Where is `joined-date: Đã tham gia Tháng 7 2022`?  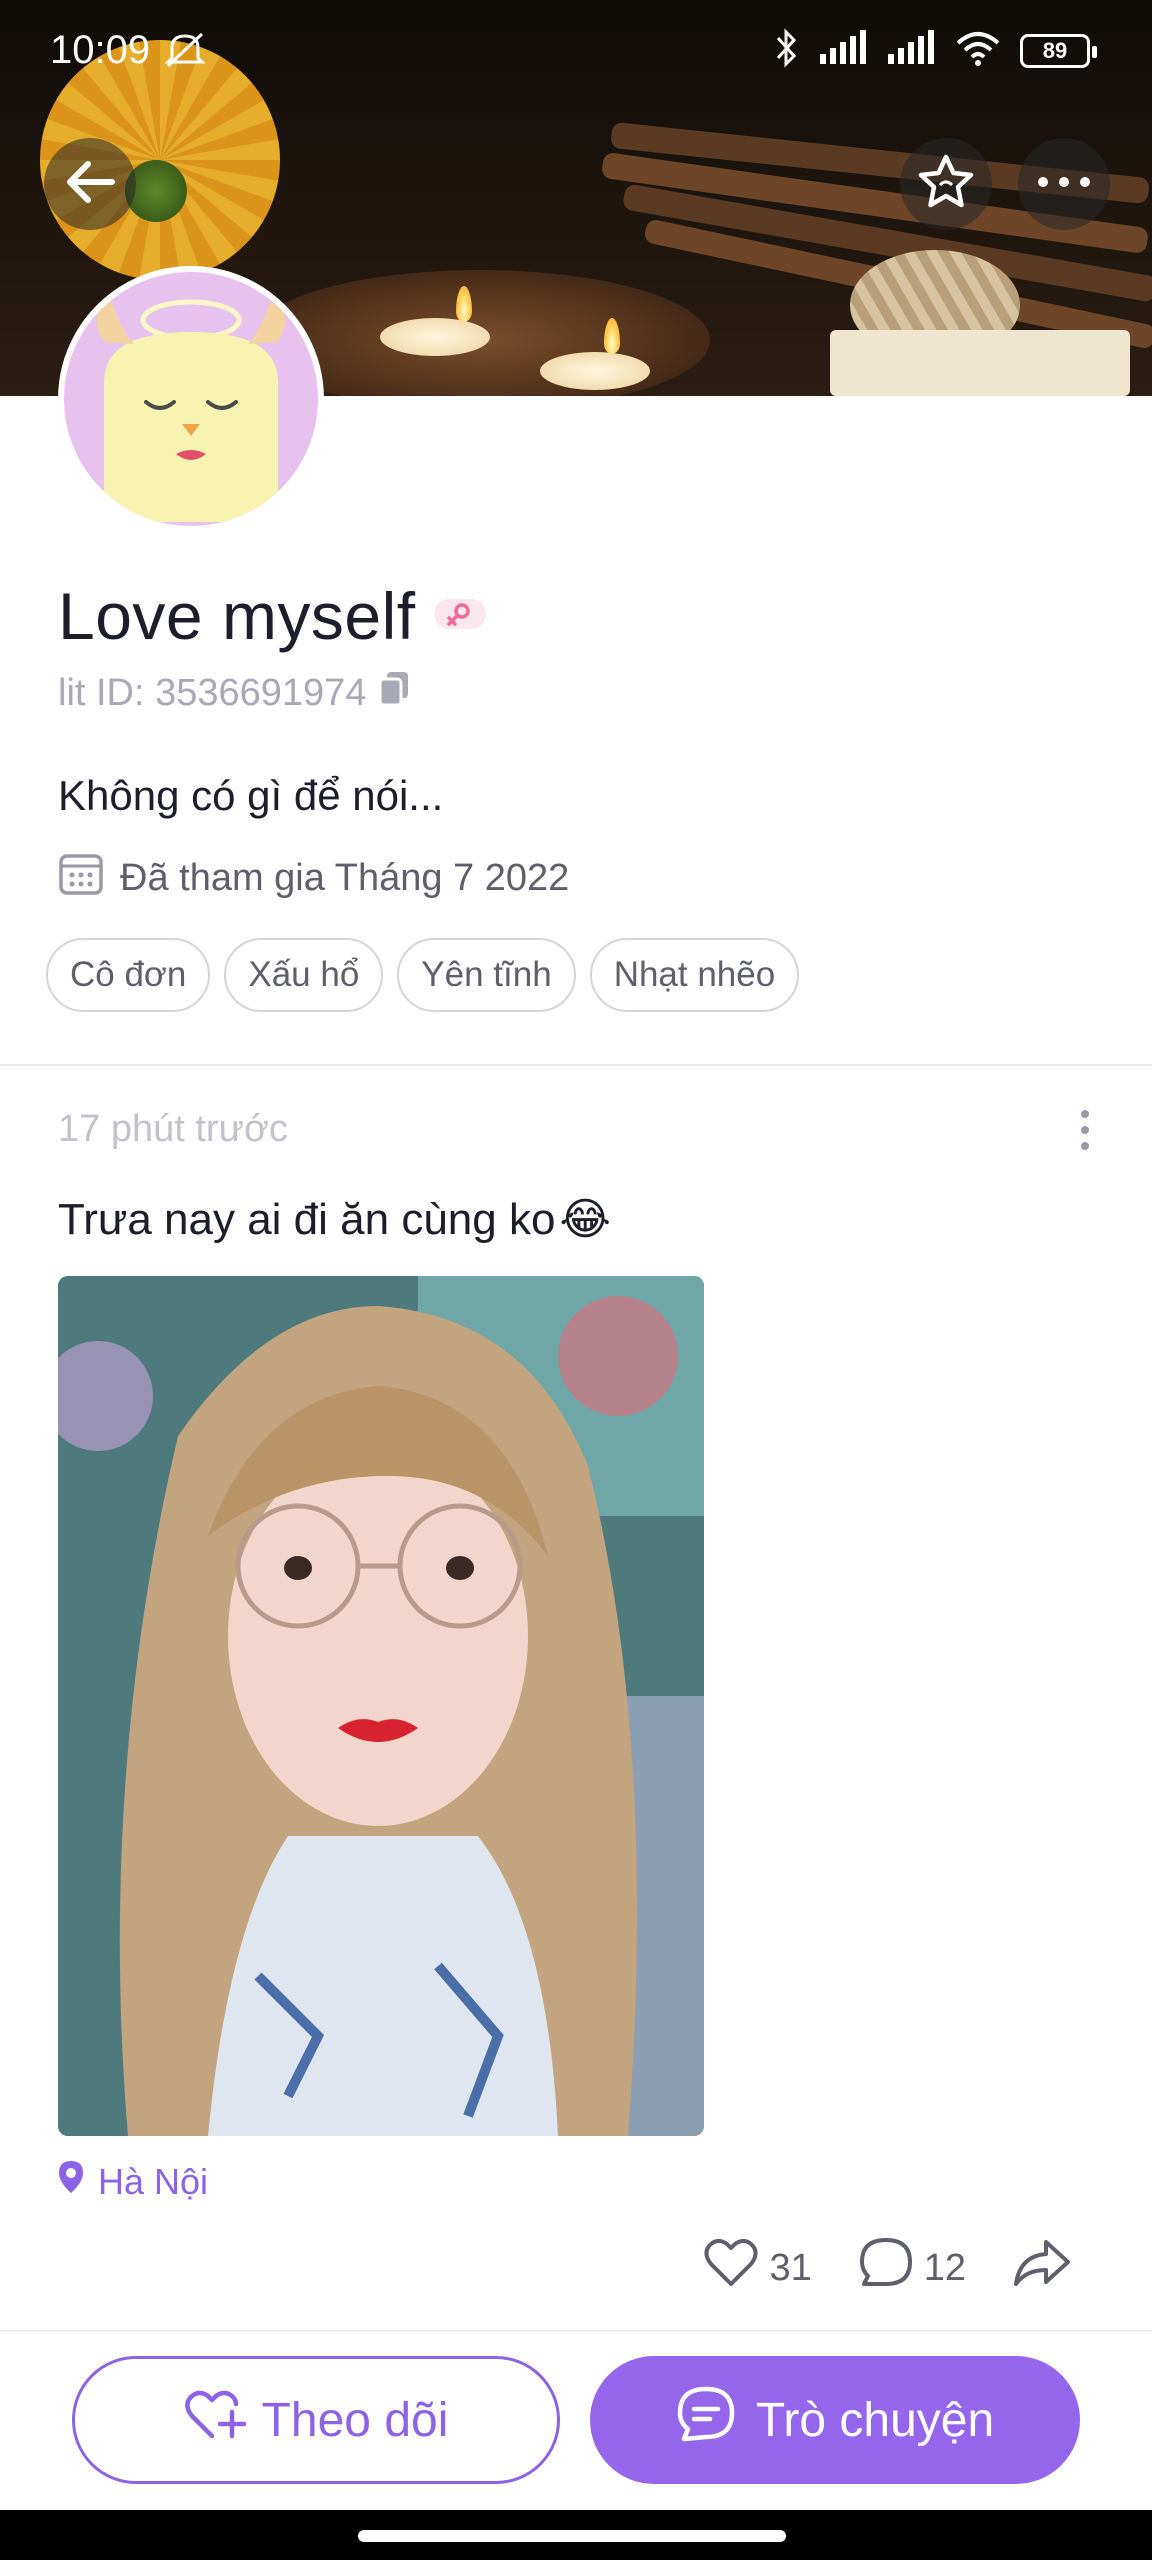
joined-date: Đã tham gia Tháng 7 2022 is located at coordinates (345, 877).